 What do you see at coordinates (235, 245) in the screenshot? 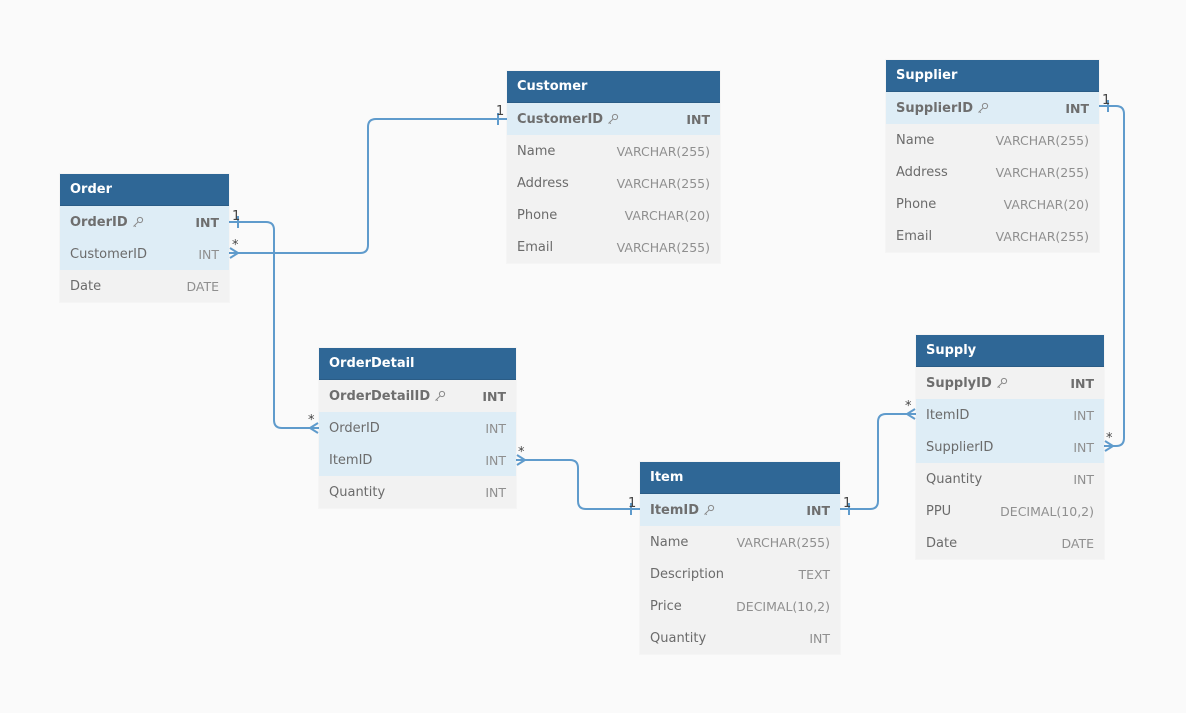
I see `cardinality-label: *` at bounding box center [235, 245].